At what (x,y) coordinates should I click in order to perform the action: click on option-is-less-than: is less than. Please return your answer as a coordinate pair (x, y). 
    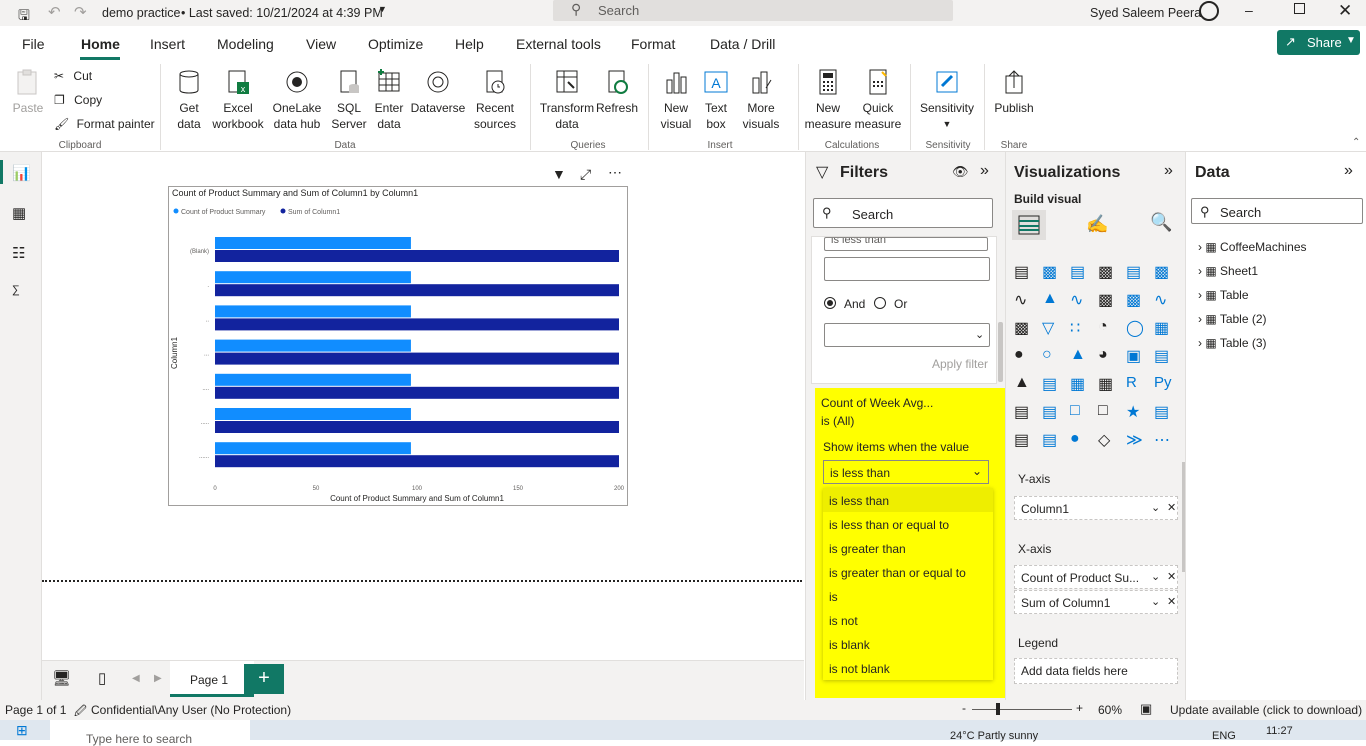
    Looking at the image, I should click on (859, 501).